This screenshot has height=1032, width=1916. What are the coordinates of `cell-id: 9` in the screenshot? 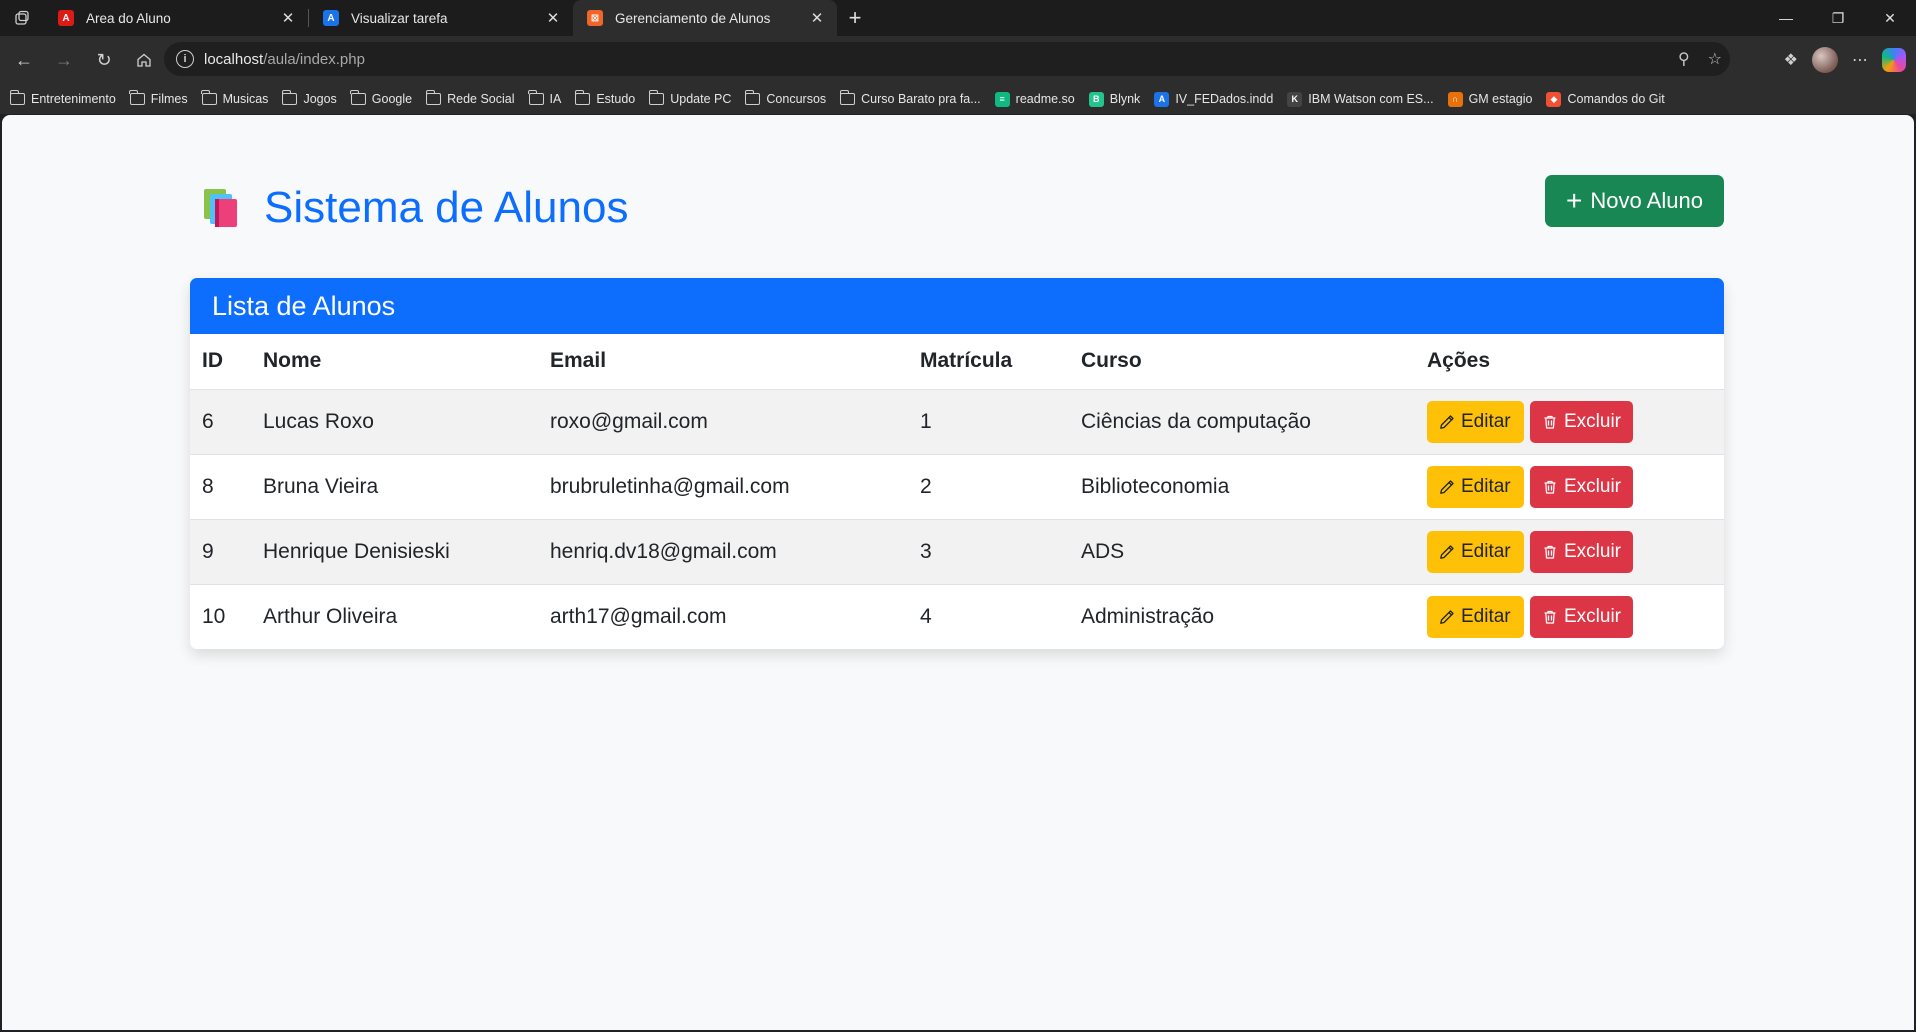 It's located at (220, 552).